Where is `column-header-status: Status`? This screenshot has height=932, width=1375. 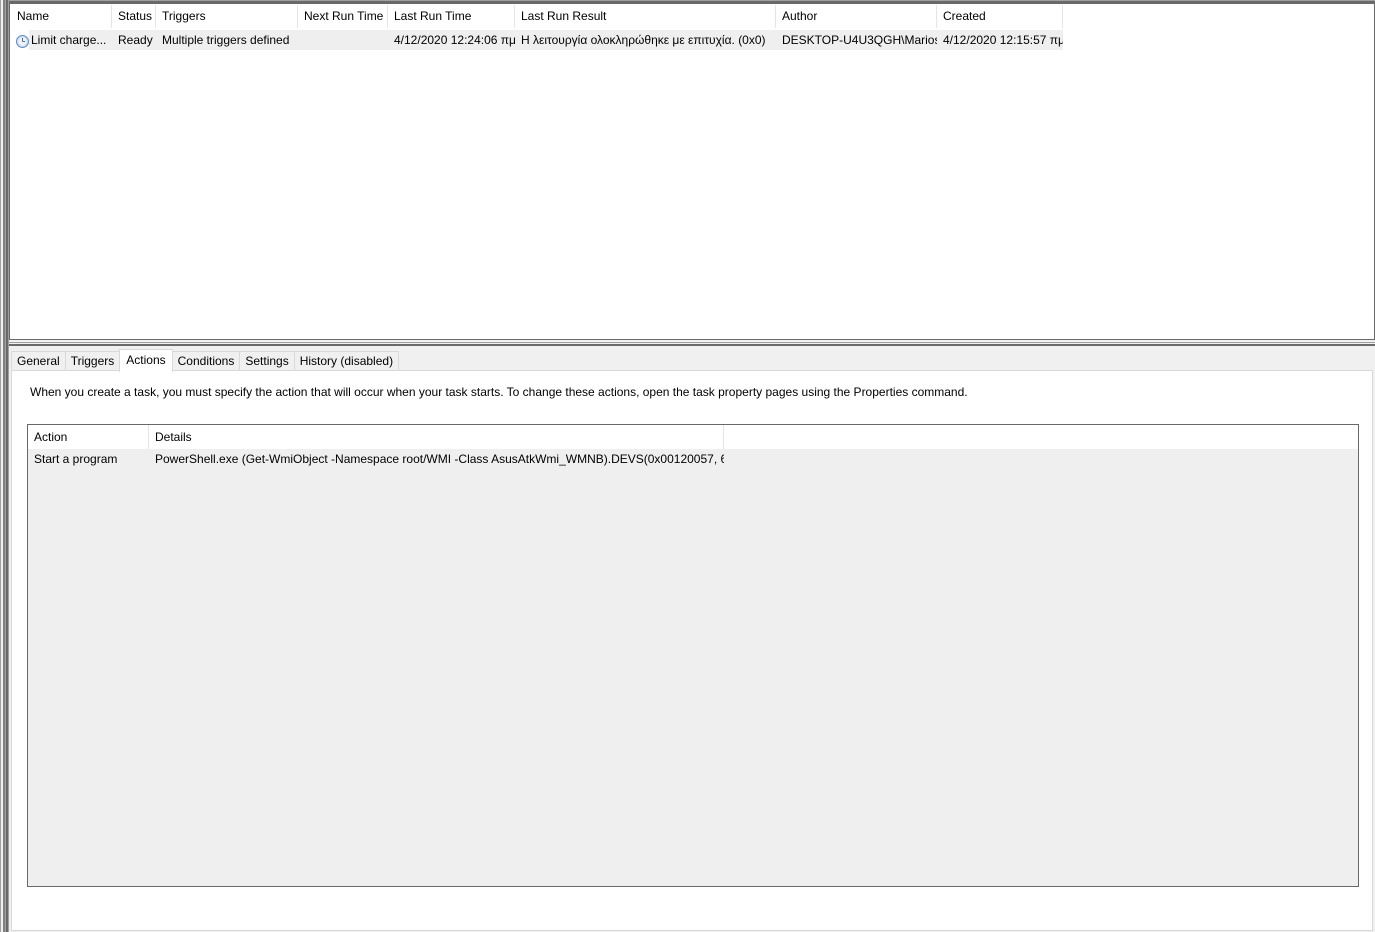
column-header-status: Status is located at coordinates (134, 16).